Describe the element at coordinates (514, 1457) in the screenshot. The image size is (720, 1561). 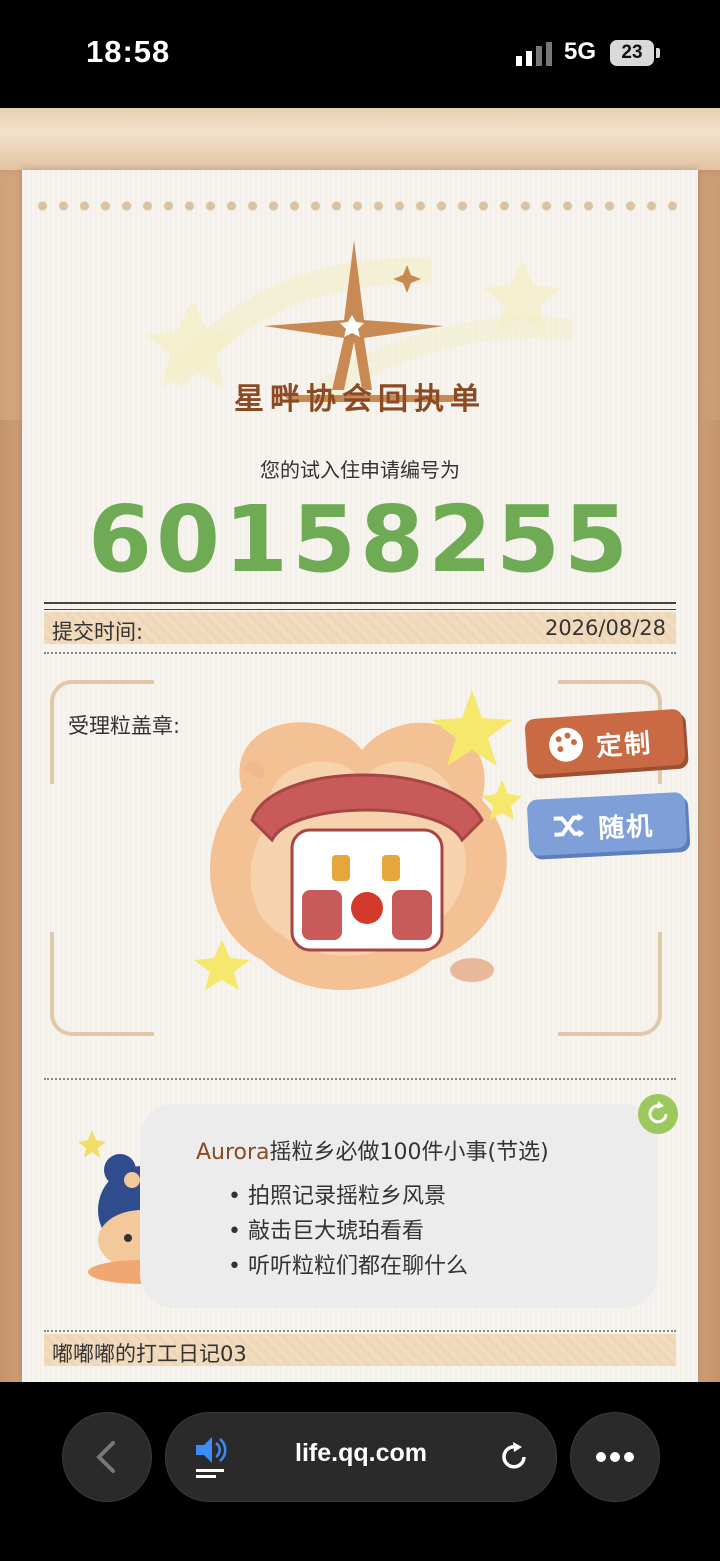
I see `reload-icon` at that location.